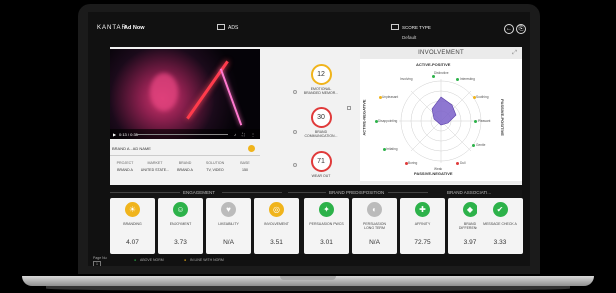 This screenshot has width=616, height=293. I want to click on video-player: ▶ 0:13 / 0:35 ♪ ⛶ ⋮, so click(185, 94).